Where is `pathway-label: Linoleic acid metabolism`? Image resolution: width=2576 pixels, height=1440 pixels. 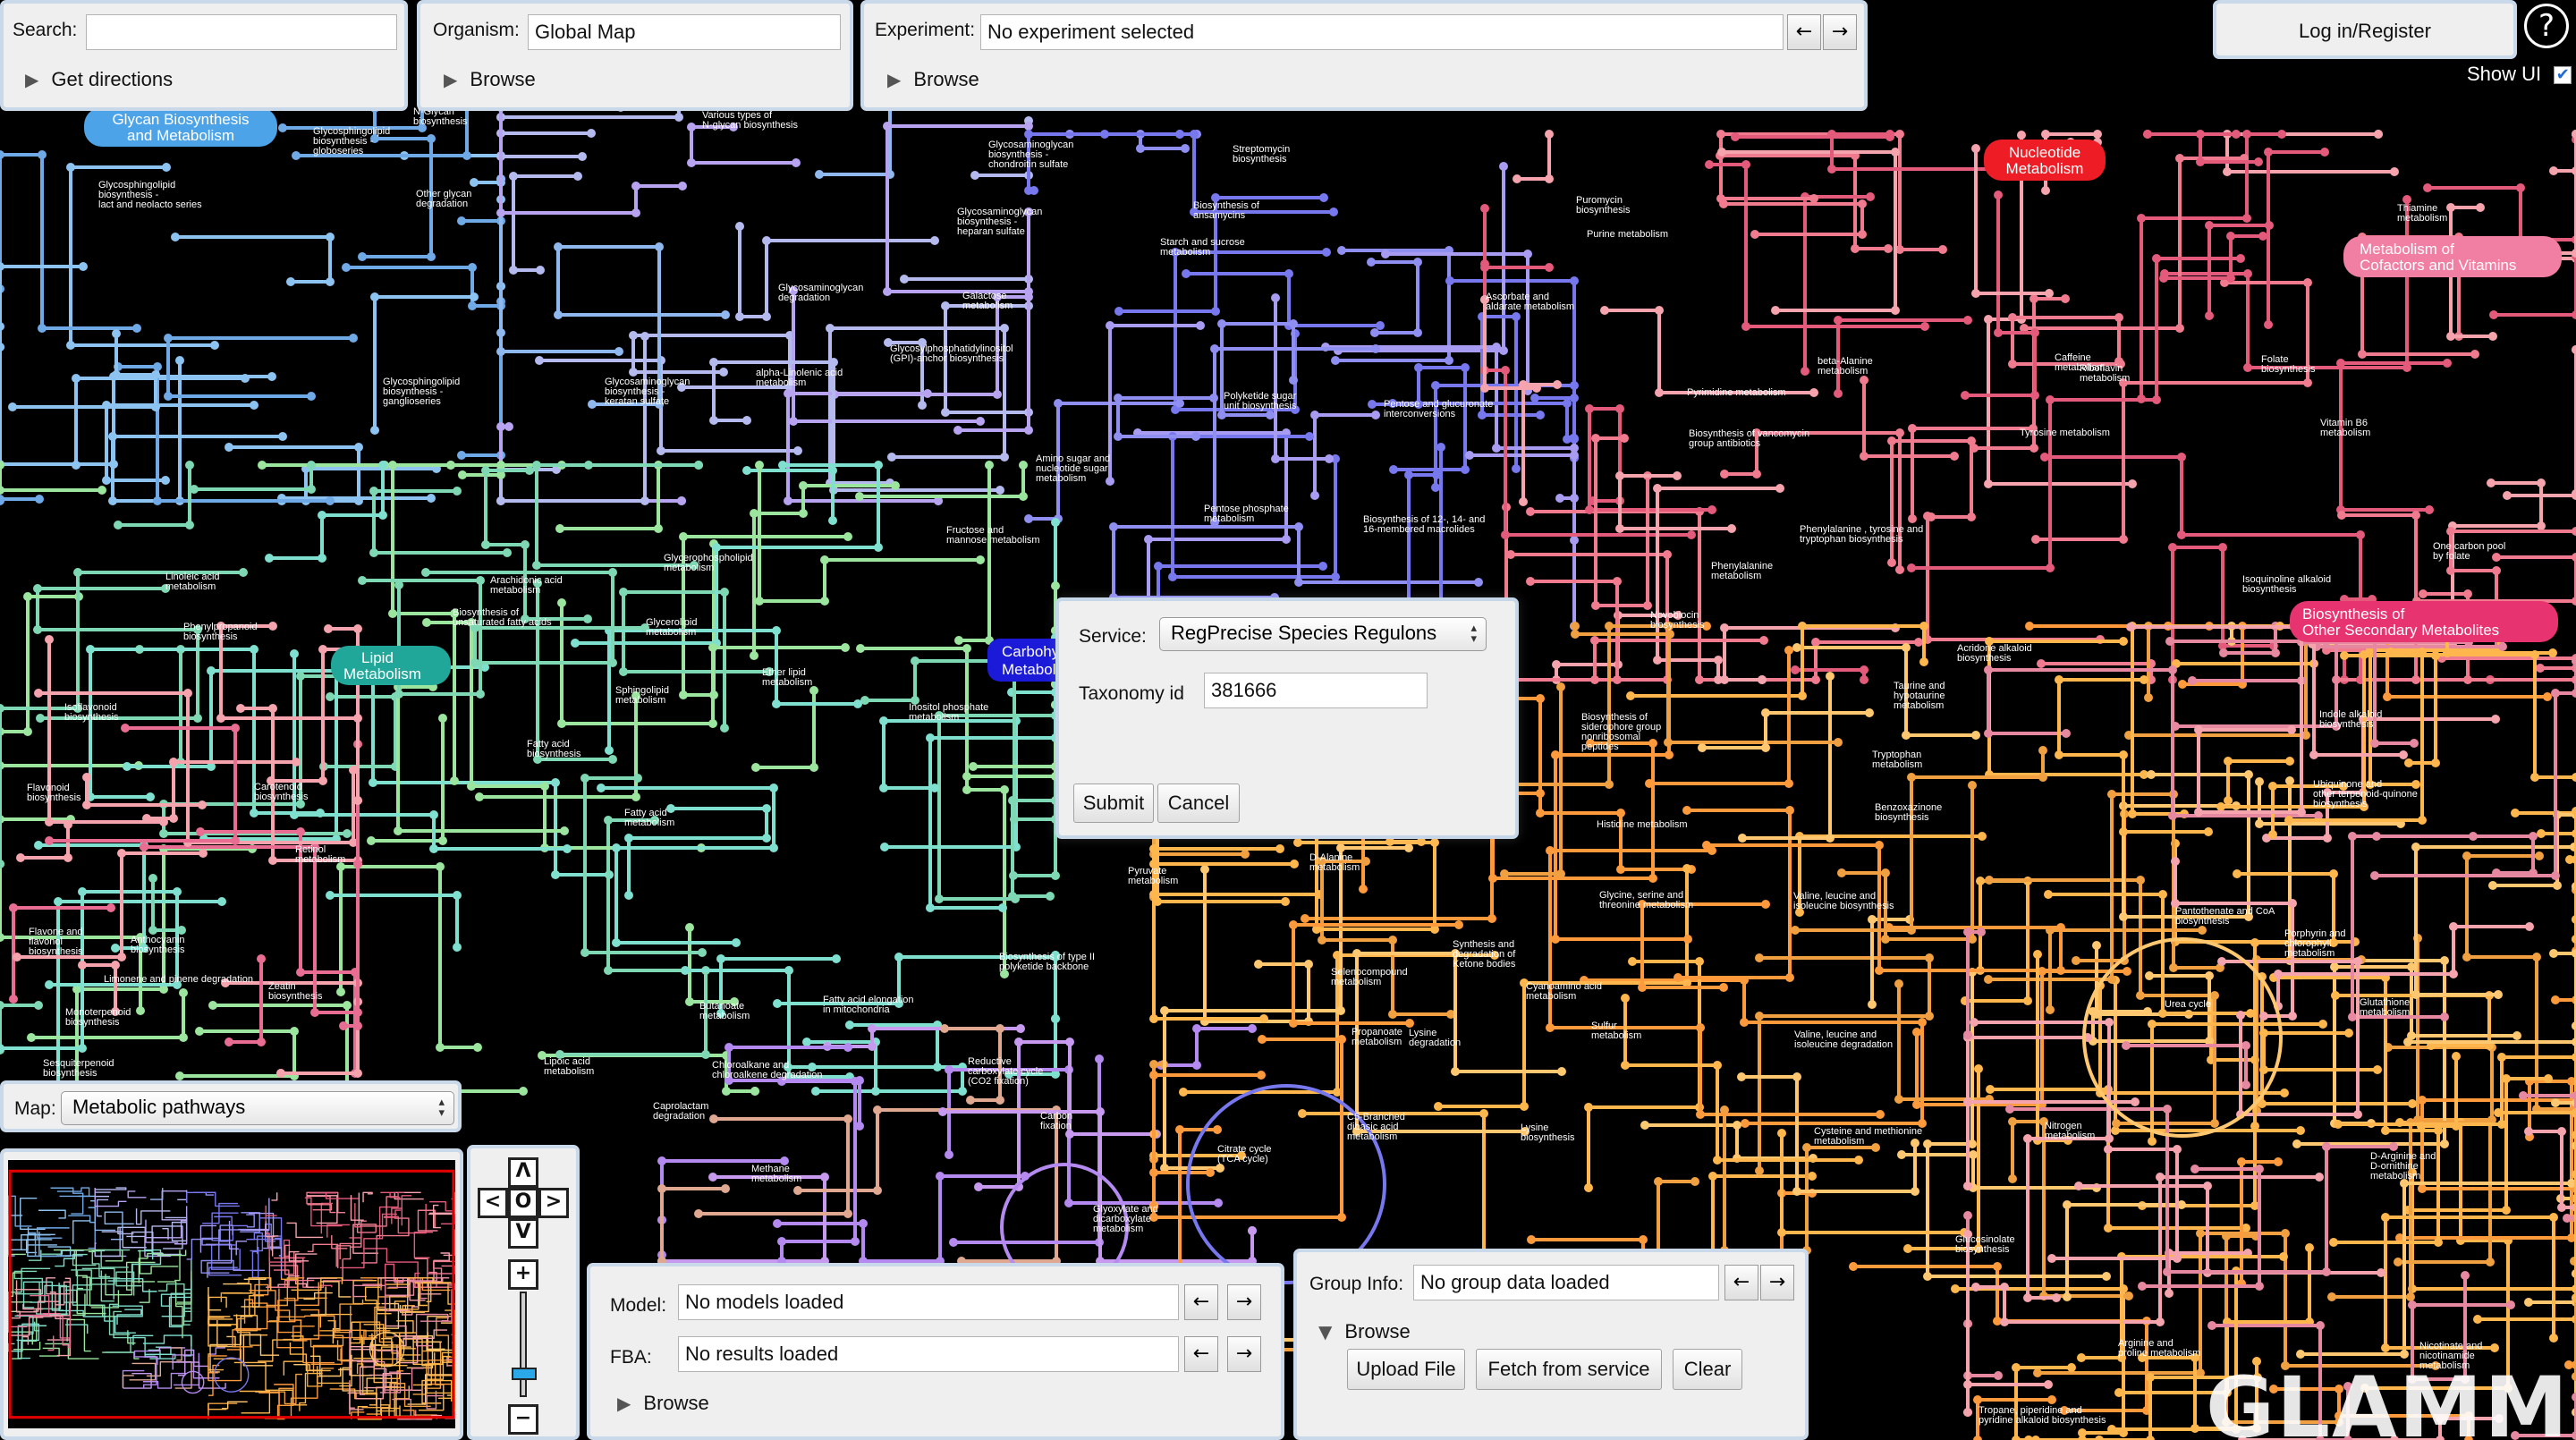
pathway-label: Linoleic acid metabolism is located at coordinates (192, 582).